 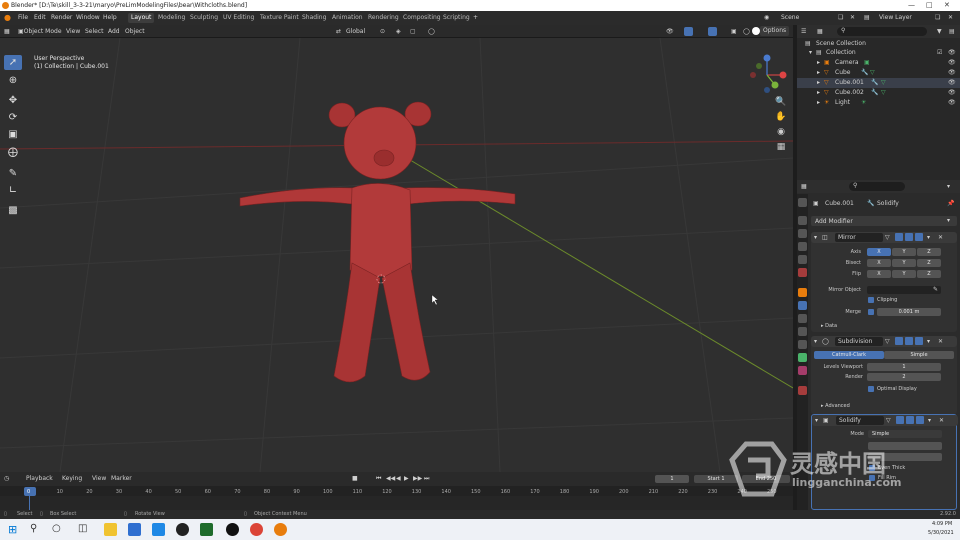 What do you see at coordinates (431, 31) in the screenshot?
I see `proportional-edit-icon: ◯` at bounding box center [431, 31].